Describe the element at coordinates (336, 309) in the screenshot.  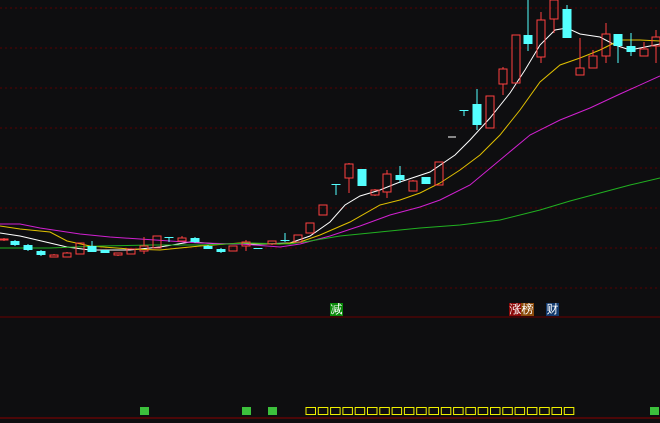
I see `event-badge: 减` at that location.